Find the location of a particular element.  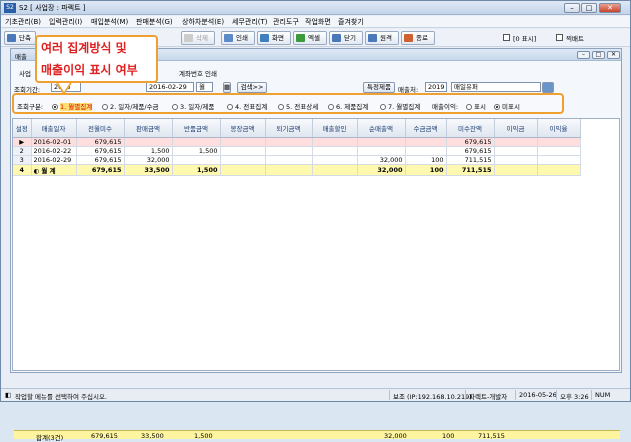

cell-date: 2016-02-29 is located at coordinates (54, 160).